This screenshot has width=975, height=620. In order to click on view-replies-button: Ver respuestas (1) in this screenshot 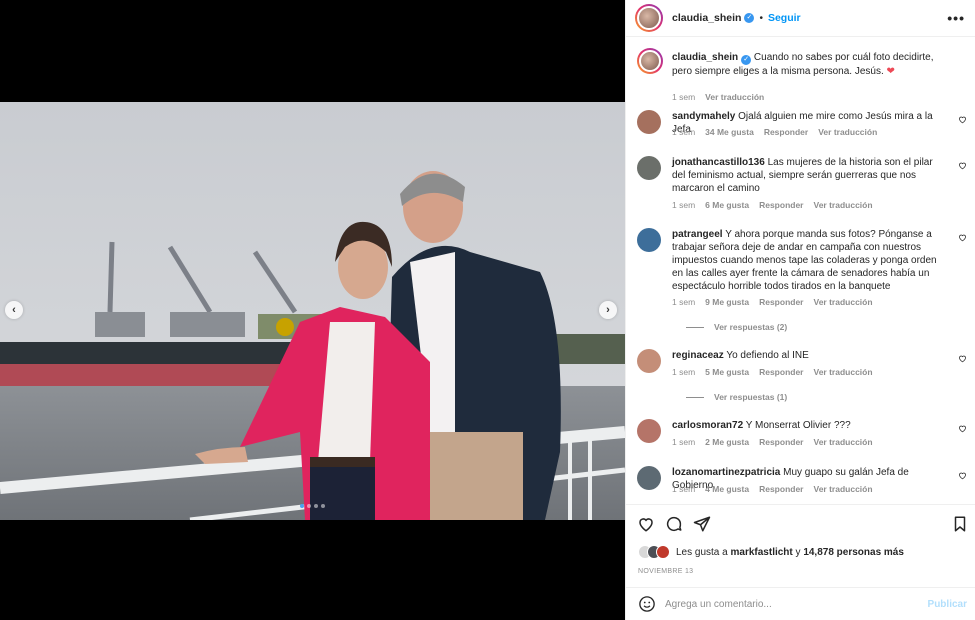, I will do `click(736, 397)`.